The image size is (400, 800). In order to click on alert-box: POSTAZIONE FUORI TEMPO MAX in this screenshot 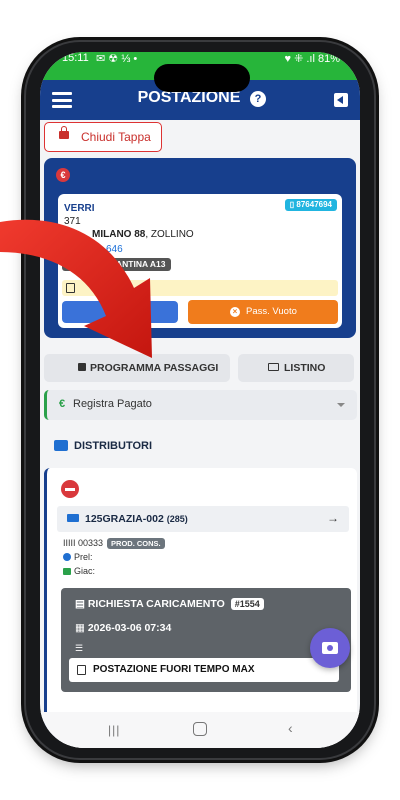, I will do `click(204, 670)`.